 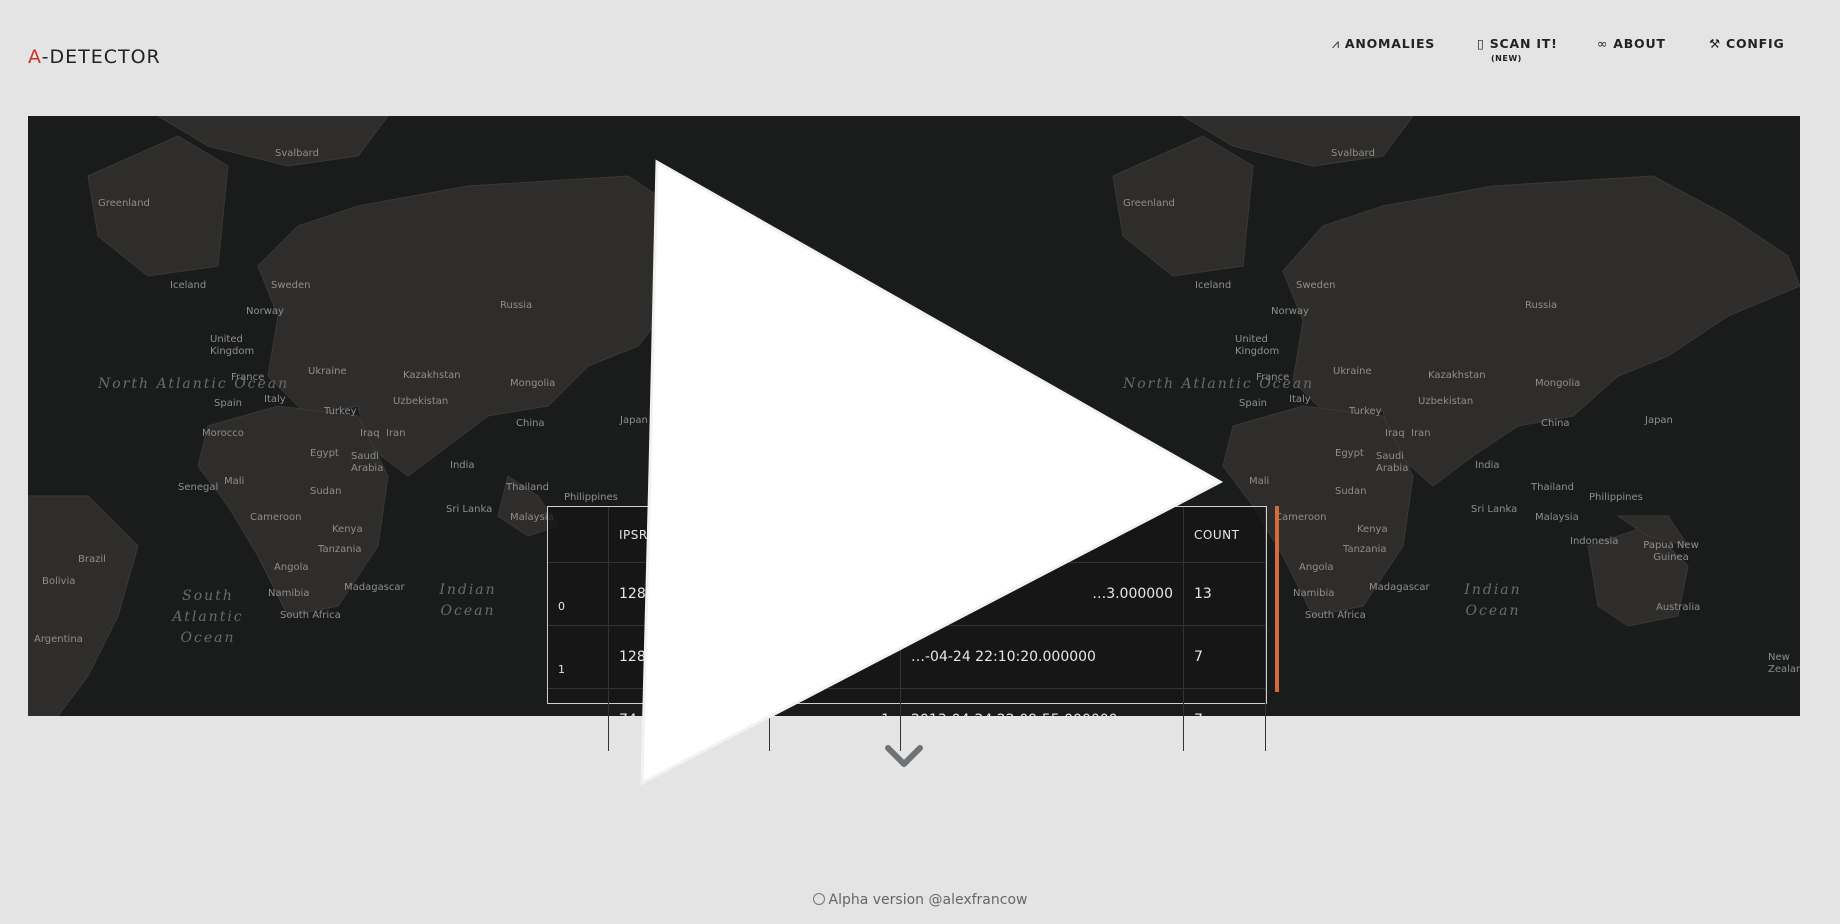 I want to click on table-row: 0 128. …3.000000 13, so click(x=907, y=594).